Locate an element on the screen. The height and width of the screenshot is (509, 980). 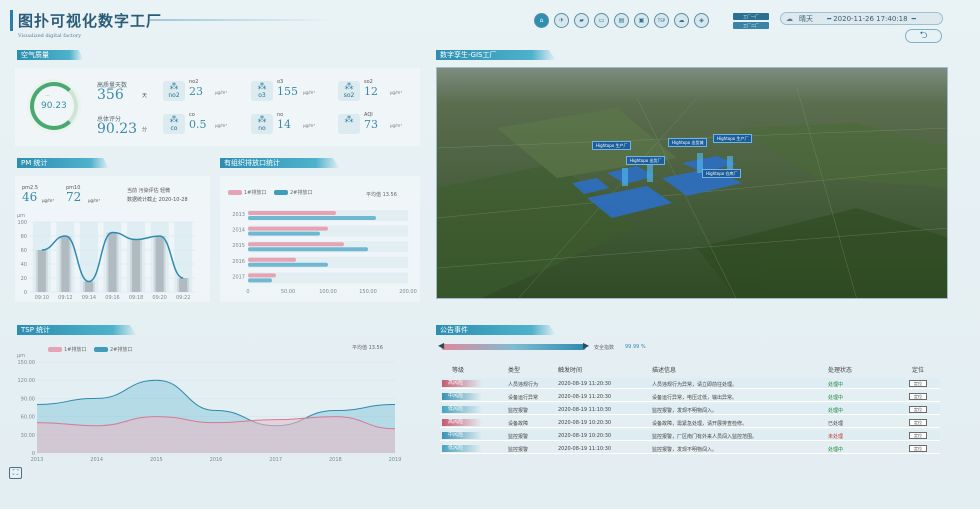
tsp-label-icon: TSP is located at coordinates (661, 20).